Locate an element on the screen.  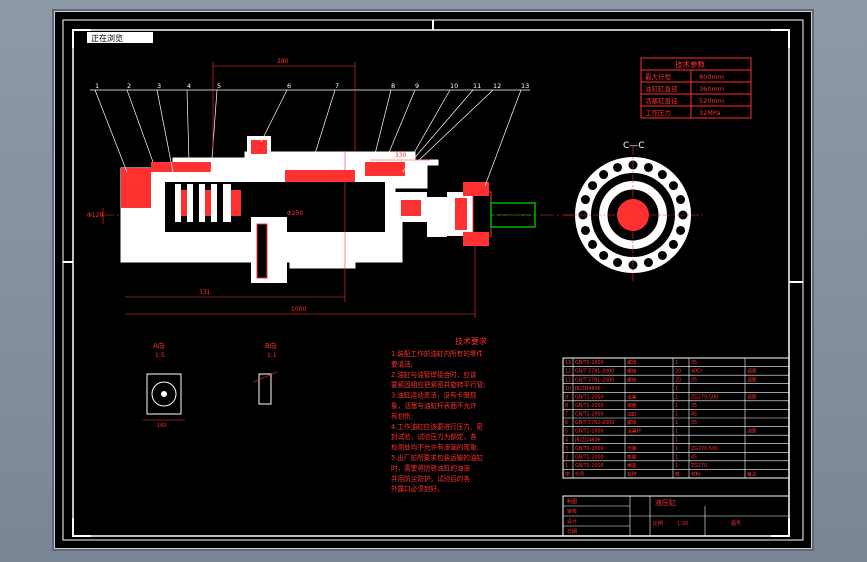
bom-header-cell: 数 is located at coordinates (677, 474).